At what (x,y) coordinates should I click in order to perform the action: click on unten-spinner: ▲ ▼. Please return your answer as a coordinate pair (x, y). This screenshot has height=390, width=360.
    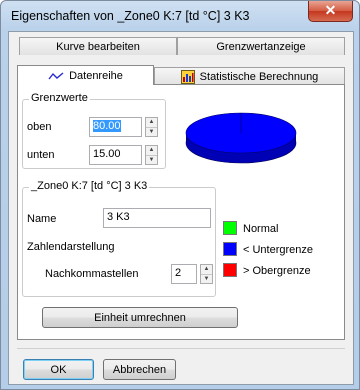
    Looking at the image, I should click on (151, 155).